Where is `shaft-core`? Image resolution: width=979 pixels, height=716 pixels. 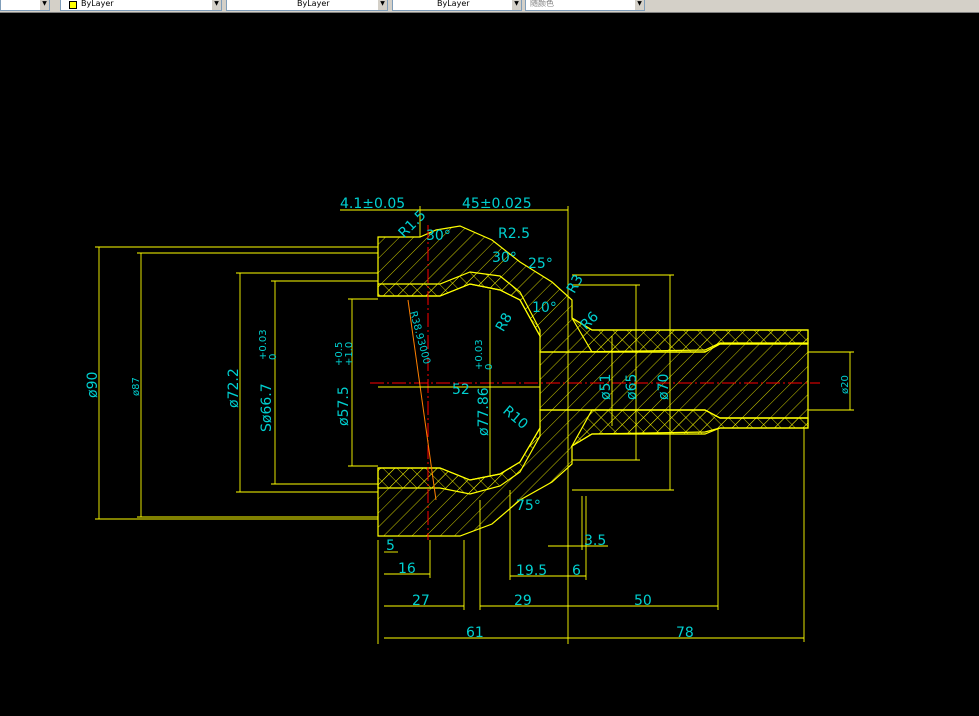 shaft-core is located at coordinates (674, 381).